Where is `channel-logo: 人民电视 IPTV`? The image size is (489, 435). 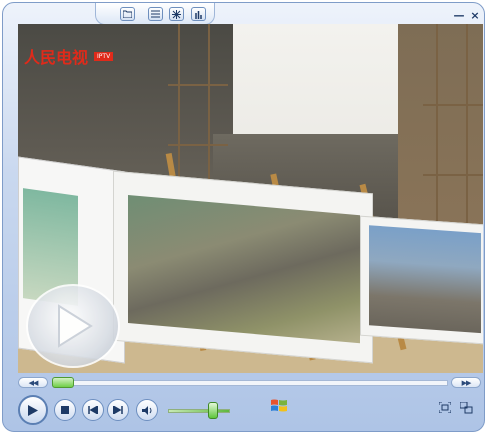 channel-logo: 人民电视 IPTV is located at coordinates (69, 56).